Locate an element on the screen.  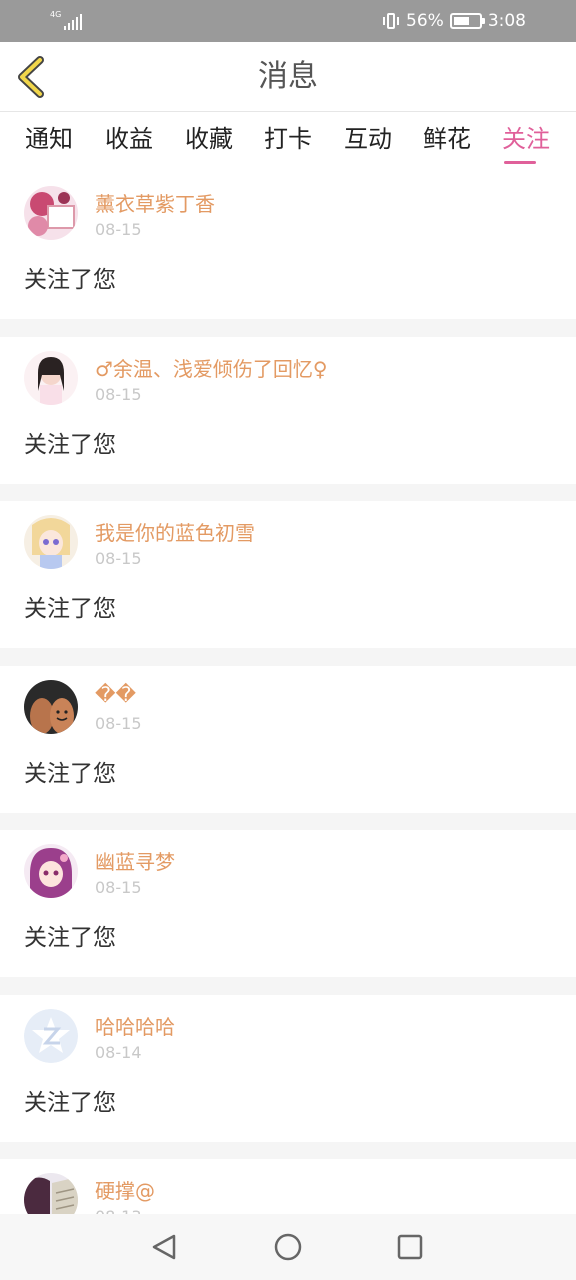
battery-icon is located at coordinates (467, 21).